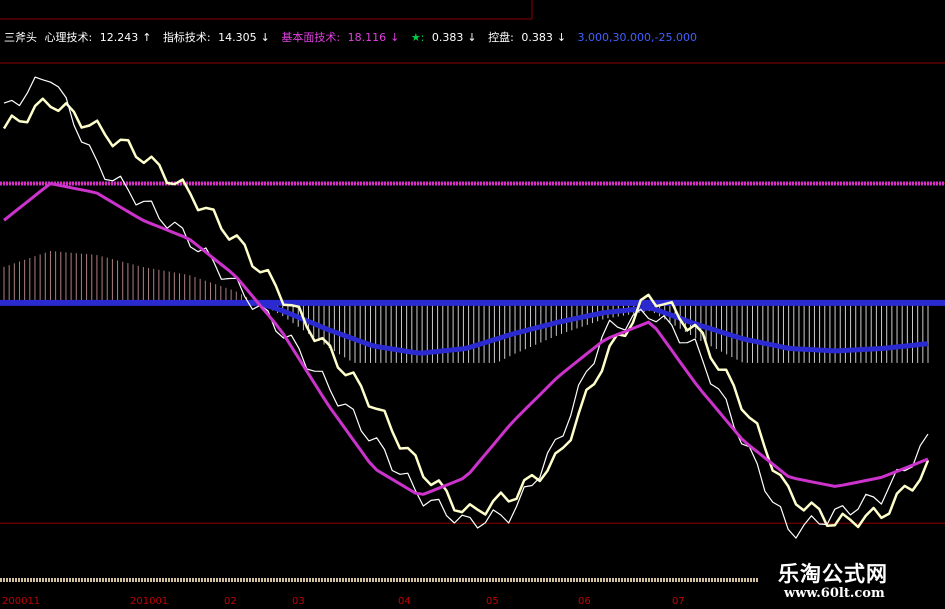 The width and height of the screenshot is (945, 609). I want to click on x-tick-label: 07, so click(678, 601).